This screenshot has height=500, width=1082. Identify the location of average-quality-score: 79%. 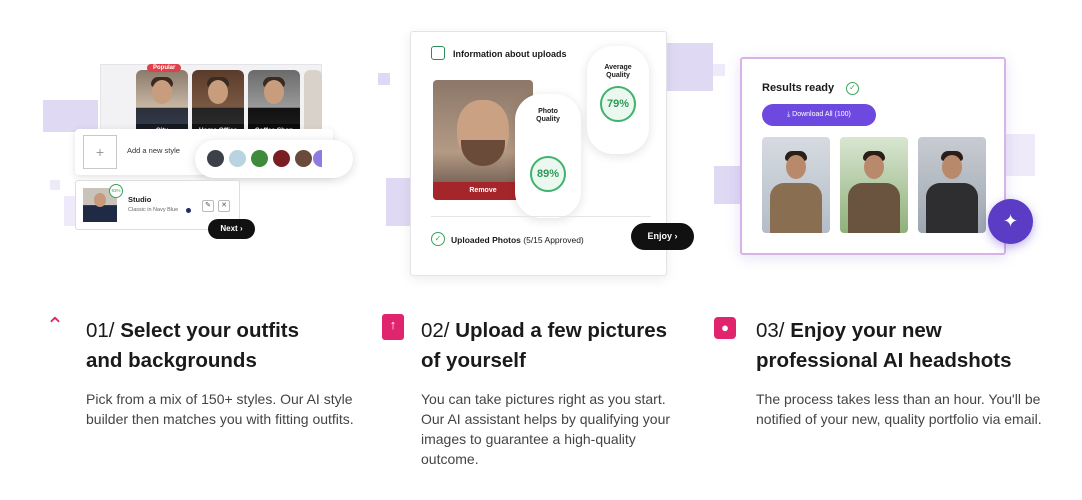
(618, 104).